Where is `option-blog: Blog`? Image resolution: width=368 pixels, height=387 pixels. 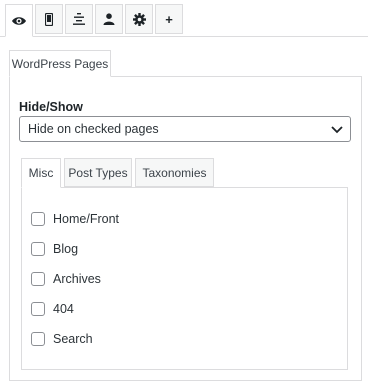 option-blog: Blog is located at coordinates (54, 249).